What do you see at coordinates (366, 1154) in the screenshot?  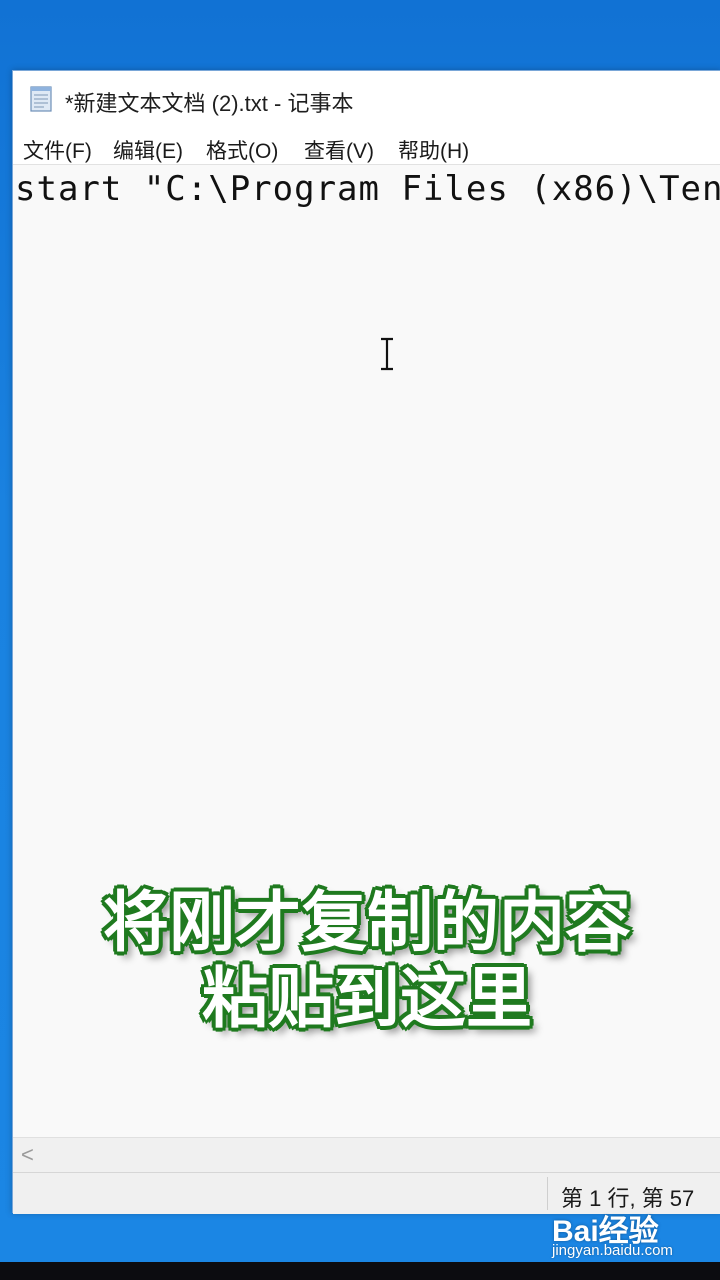 I see `horizontal-scrollbar: <` at bounding box center [366, 1154].